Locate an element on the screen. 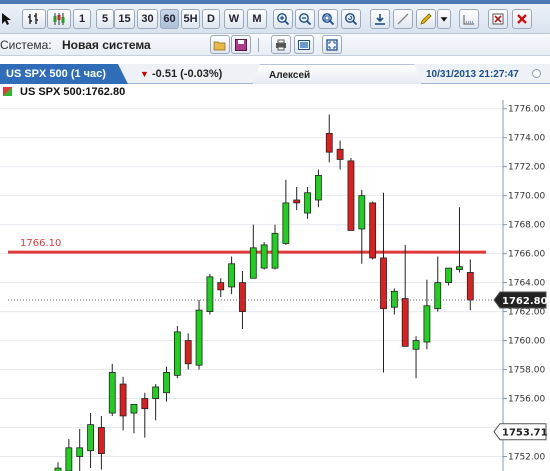 The width and height of the screenshot is (550, 471). screenshot-icon is located at coordinates (304, 44).